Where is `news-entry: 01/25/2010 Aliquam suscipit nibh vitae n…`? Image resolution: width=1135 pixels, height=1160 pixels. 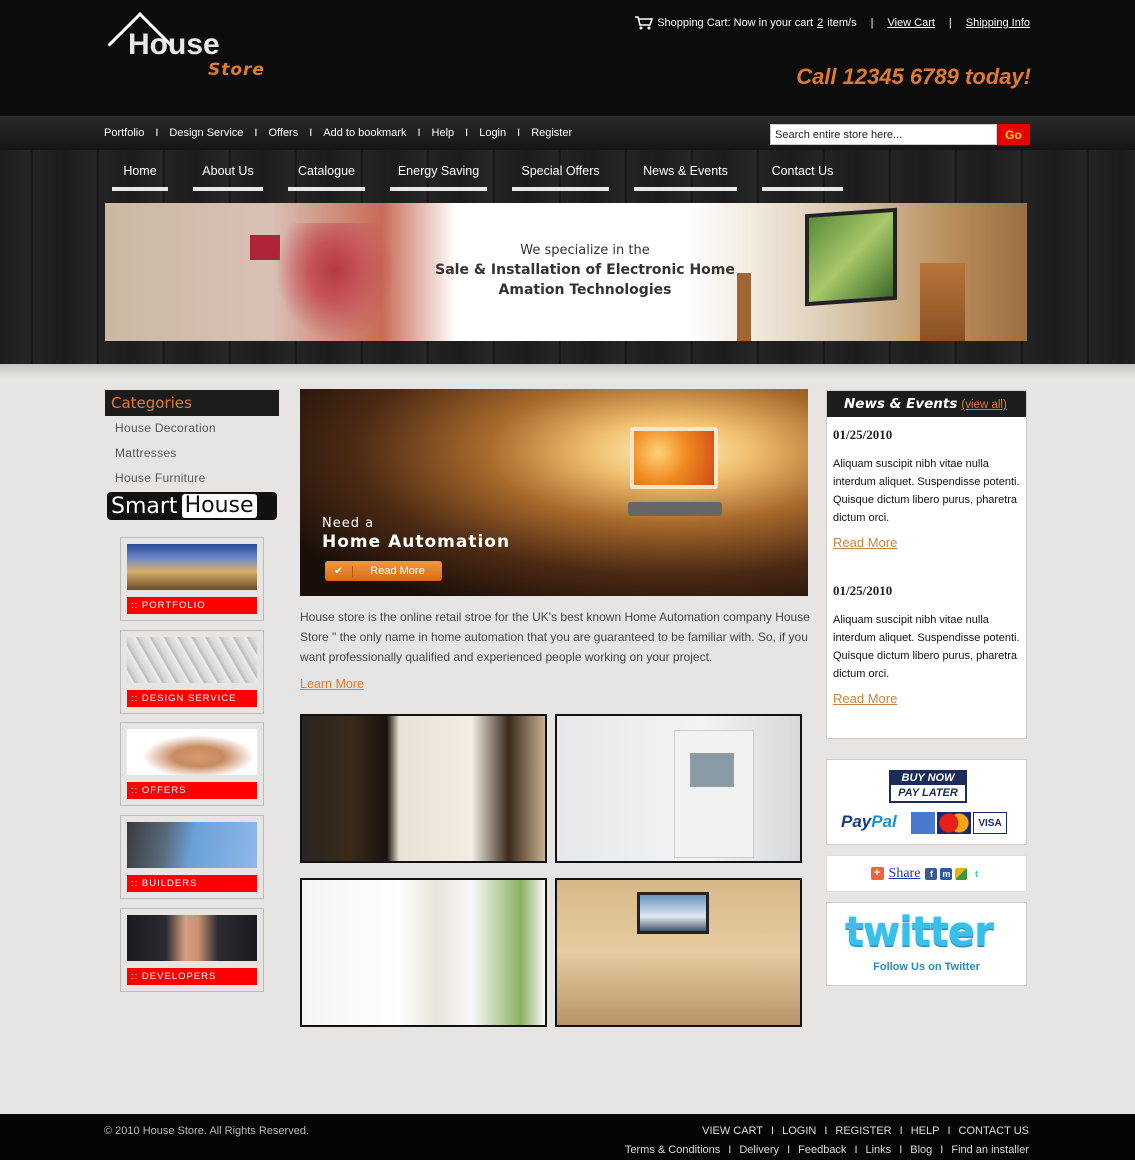
news-entry: 01/25/2010 Aliquam suscipit nibh vitae n… is located at coordinates (928, 644).